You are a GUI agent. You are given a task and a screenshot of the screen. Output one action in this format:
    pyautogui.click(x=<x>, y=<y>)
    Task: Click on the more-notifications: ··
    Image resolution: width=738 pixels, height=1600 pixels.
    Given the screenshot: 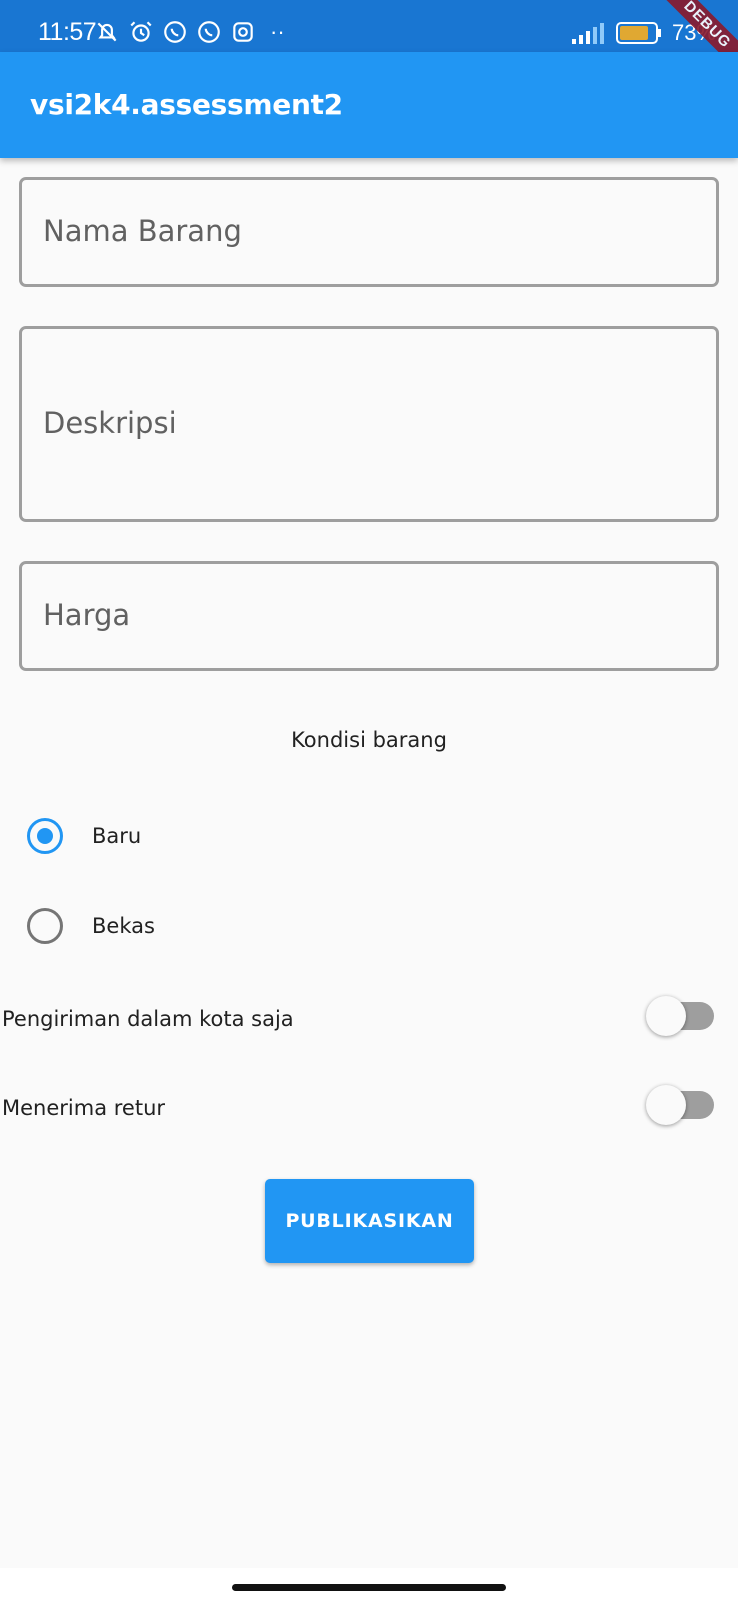 What is the action you would take?
    pyautogui.click(x=277, y=31)
    